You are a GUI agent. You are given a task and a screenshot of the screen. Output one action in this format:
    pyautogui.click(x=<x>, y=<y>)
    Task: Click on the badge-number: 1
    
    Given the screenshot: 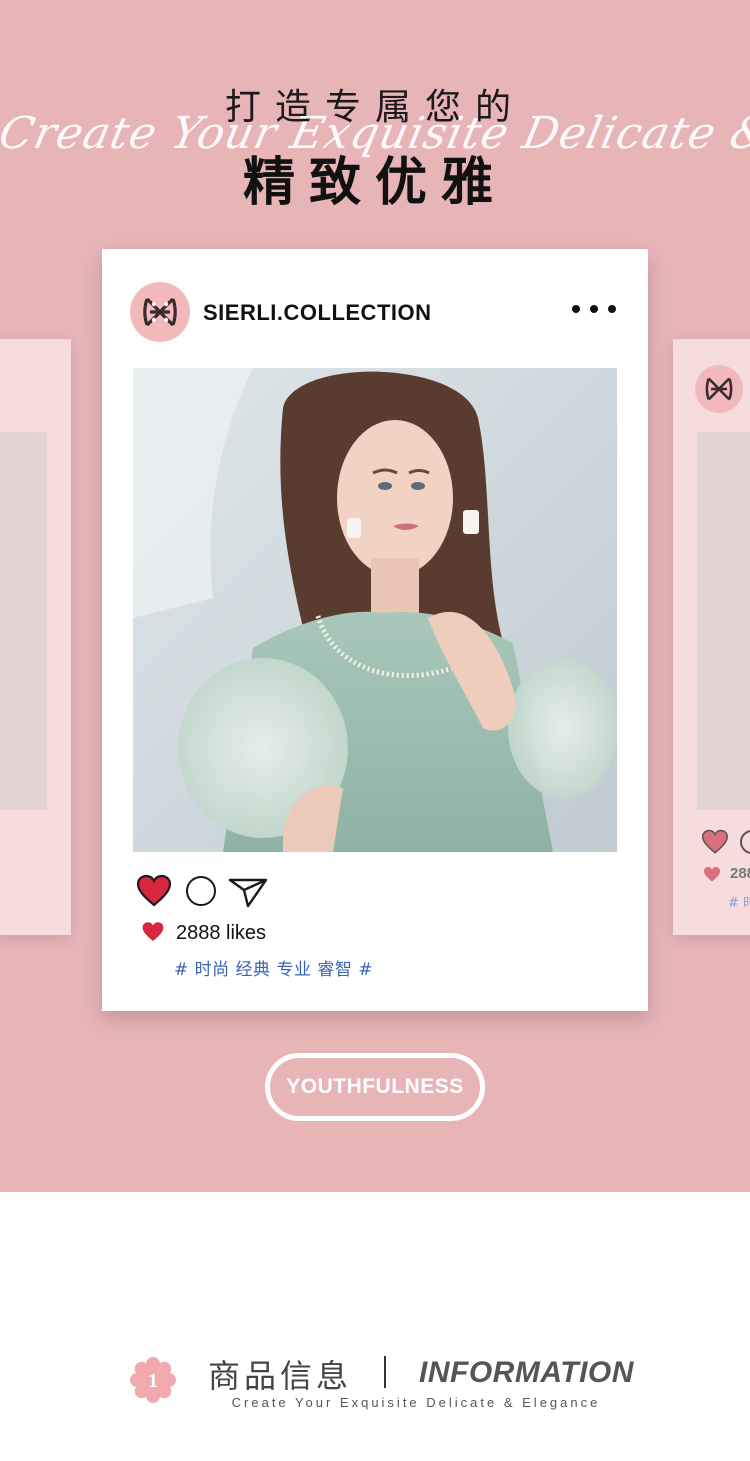 What is the action you would take?
    pyautogui.click(x=153, y=1381)
    